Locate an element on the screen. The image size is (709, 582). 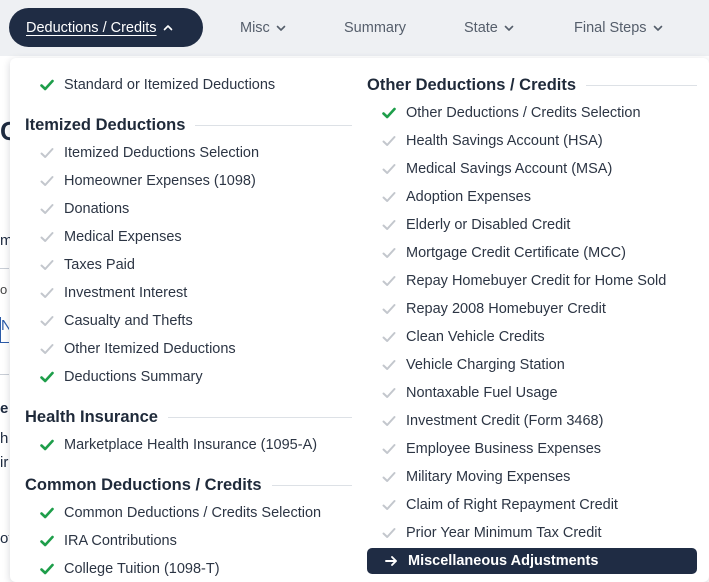
page-text-fragment: ir is located at coordinates (4, 462).